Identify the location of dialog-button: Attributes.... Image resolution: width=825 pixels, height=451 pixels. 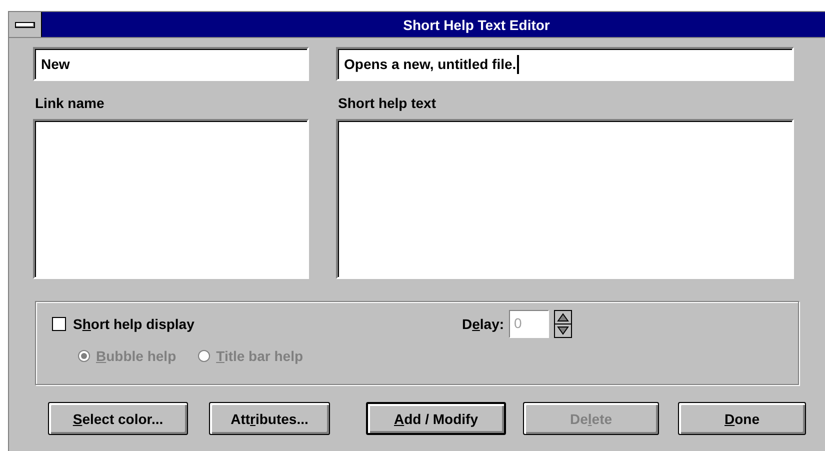
(269, 418).